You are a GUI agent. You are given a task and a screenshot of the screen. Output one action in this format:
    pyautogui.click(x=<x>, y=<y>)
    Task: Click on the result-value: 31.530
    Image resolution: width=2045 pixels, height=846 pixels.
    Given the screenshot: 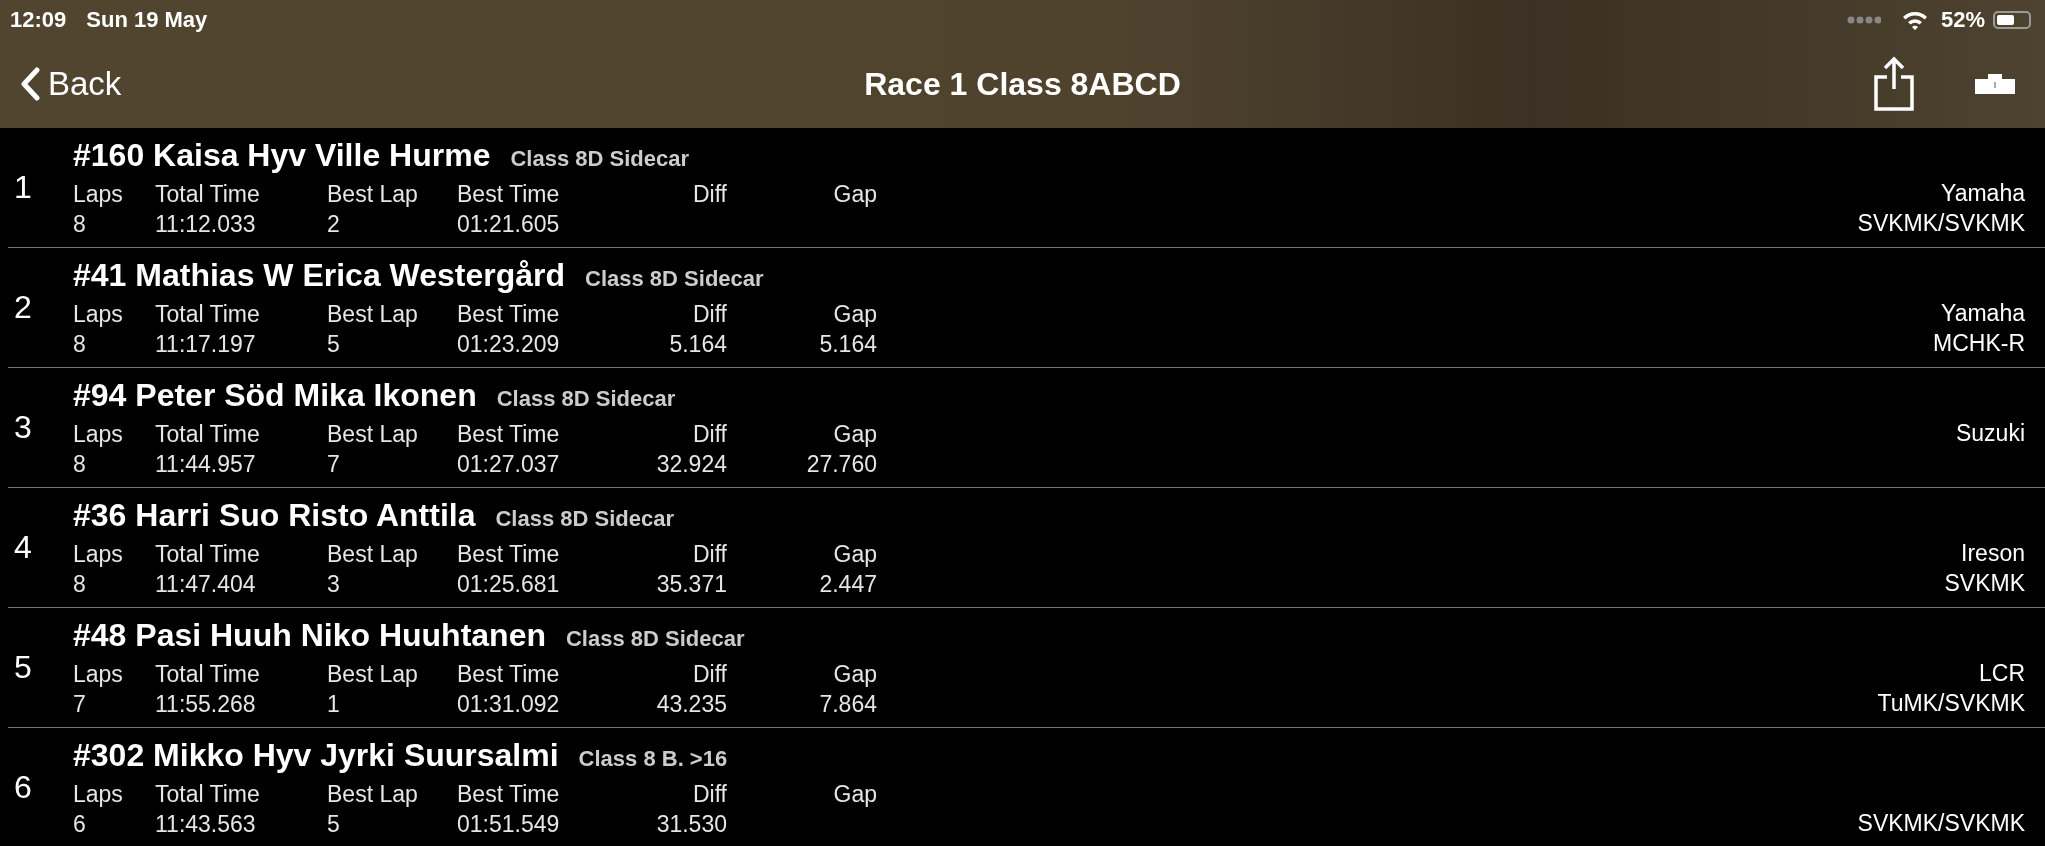 What is the action you would take?
    pyautogui.click(x=691, y=824)
    